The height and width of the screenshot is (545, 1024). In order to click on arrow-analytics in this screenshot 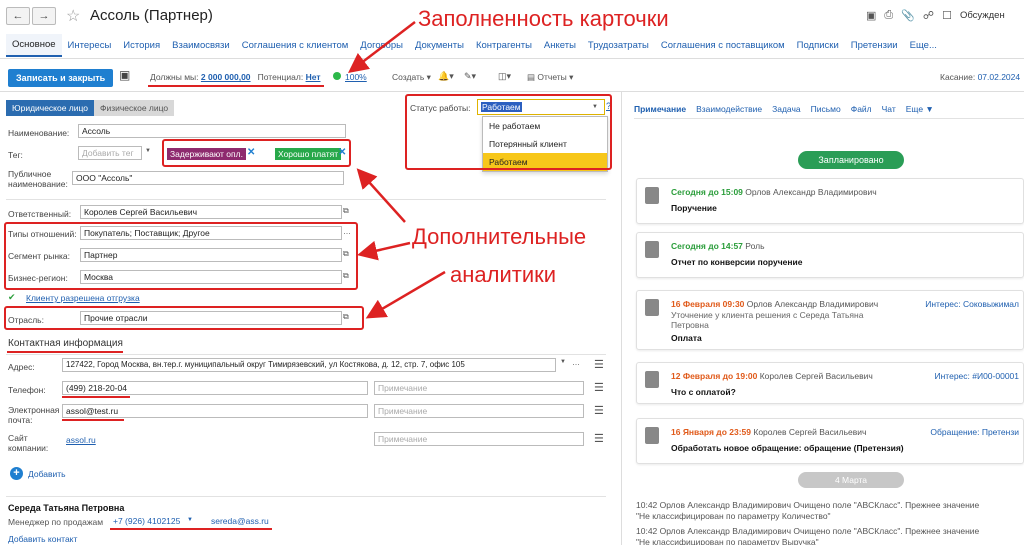, I will do `click(384, 250)`.